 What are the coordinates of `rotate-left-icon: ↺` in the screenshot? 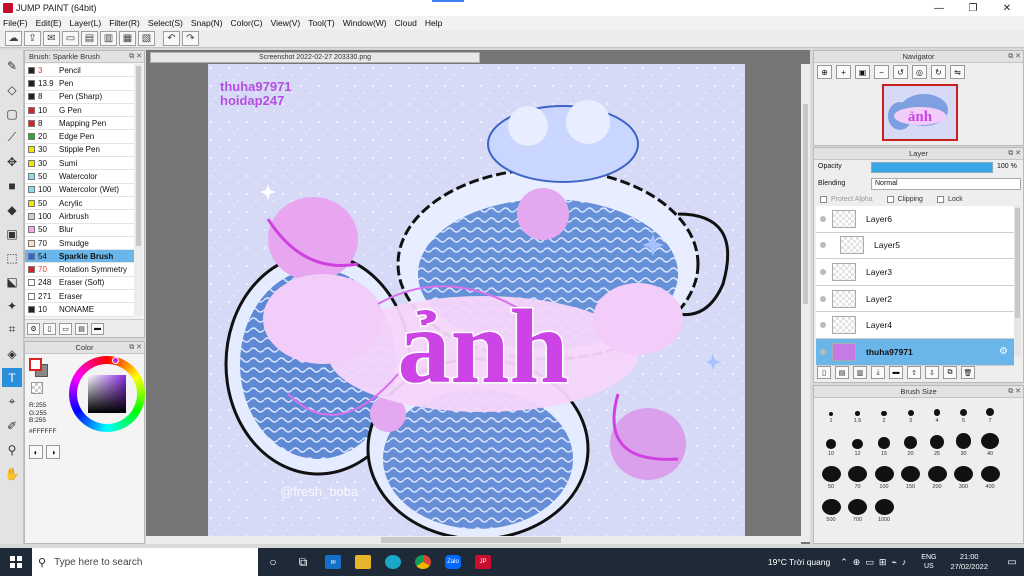 It's located at (900, 72).